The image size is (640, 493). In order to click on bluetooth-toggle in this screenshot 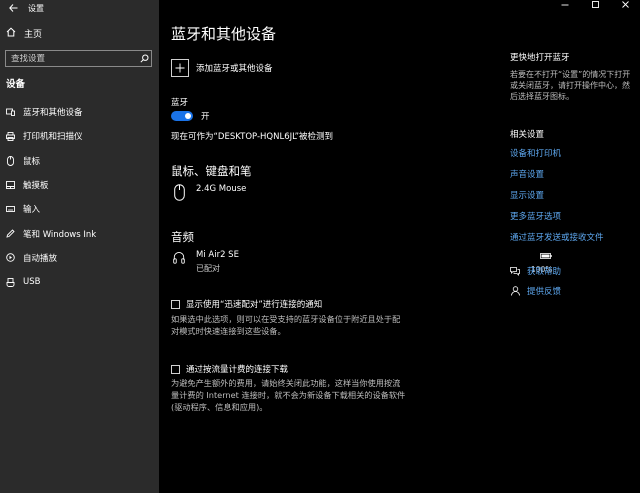, I will do `click(182, 116)`.